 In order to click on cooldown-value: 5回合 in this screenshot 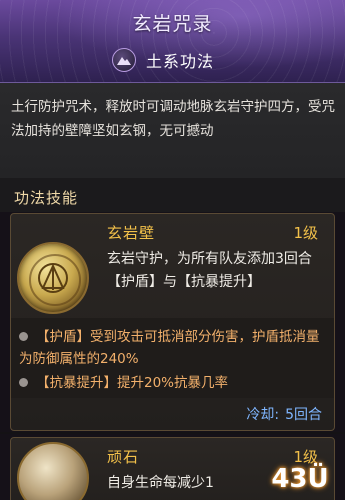, I will do `click(303, 415)`.